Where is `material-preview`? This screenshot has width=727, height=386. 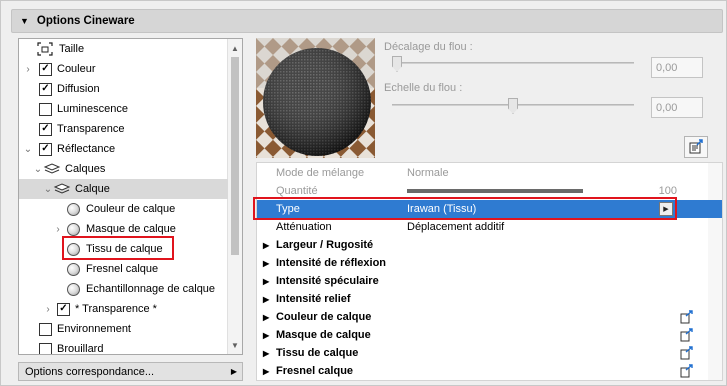 material-preview is located at coordinates (315, 98).